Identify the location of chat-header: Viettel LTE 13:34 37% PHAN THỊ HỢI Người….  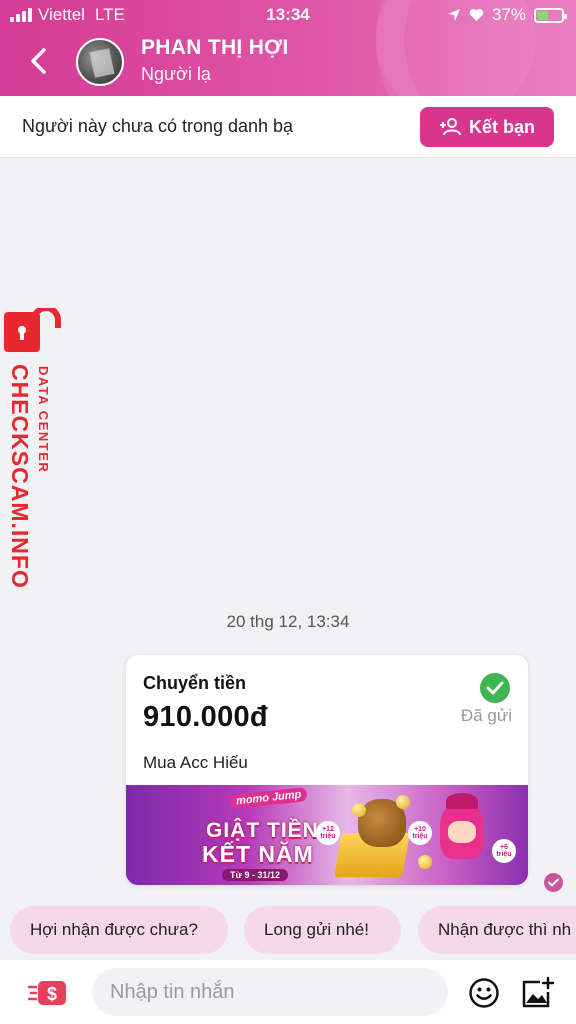
(288, 48).